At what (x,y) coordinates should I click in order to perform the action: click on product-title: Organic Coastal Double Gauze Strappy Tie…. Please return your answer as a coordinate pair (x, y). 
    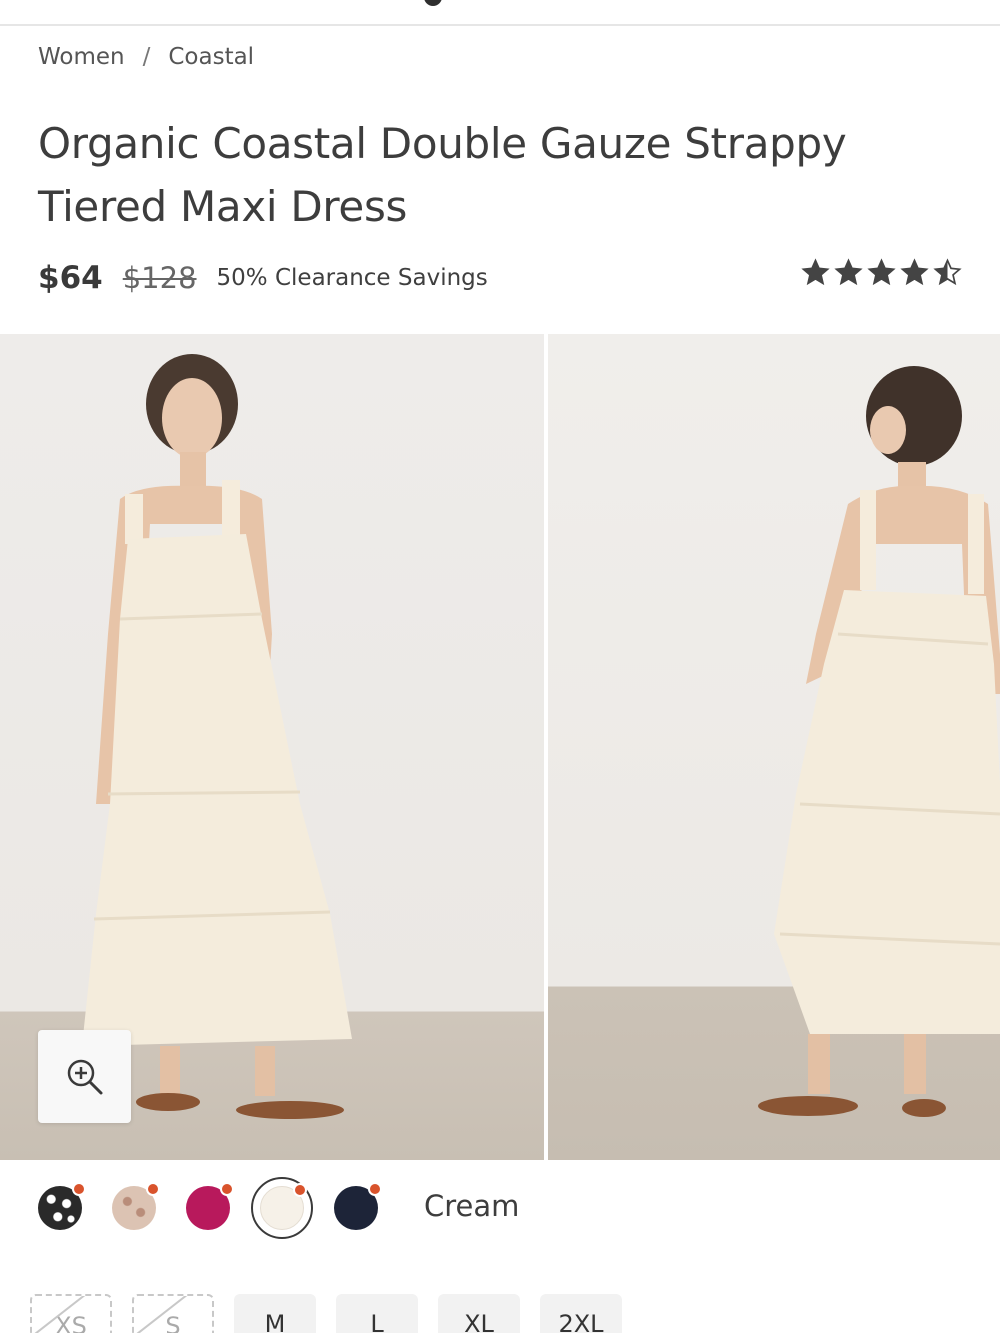
    Looking at the image, I should click on (442, 175).